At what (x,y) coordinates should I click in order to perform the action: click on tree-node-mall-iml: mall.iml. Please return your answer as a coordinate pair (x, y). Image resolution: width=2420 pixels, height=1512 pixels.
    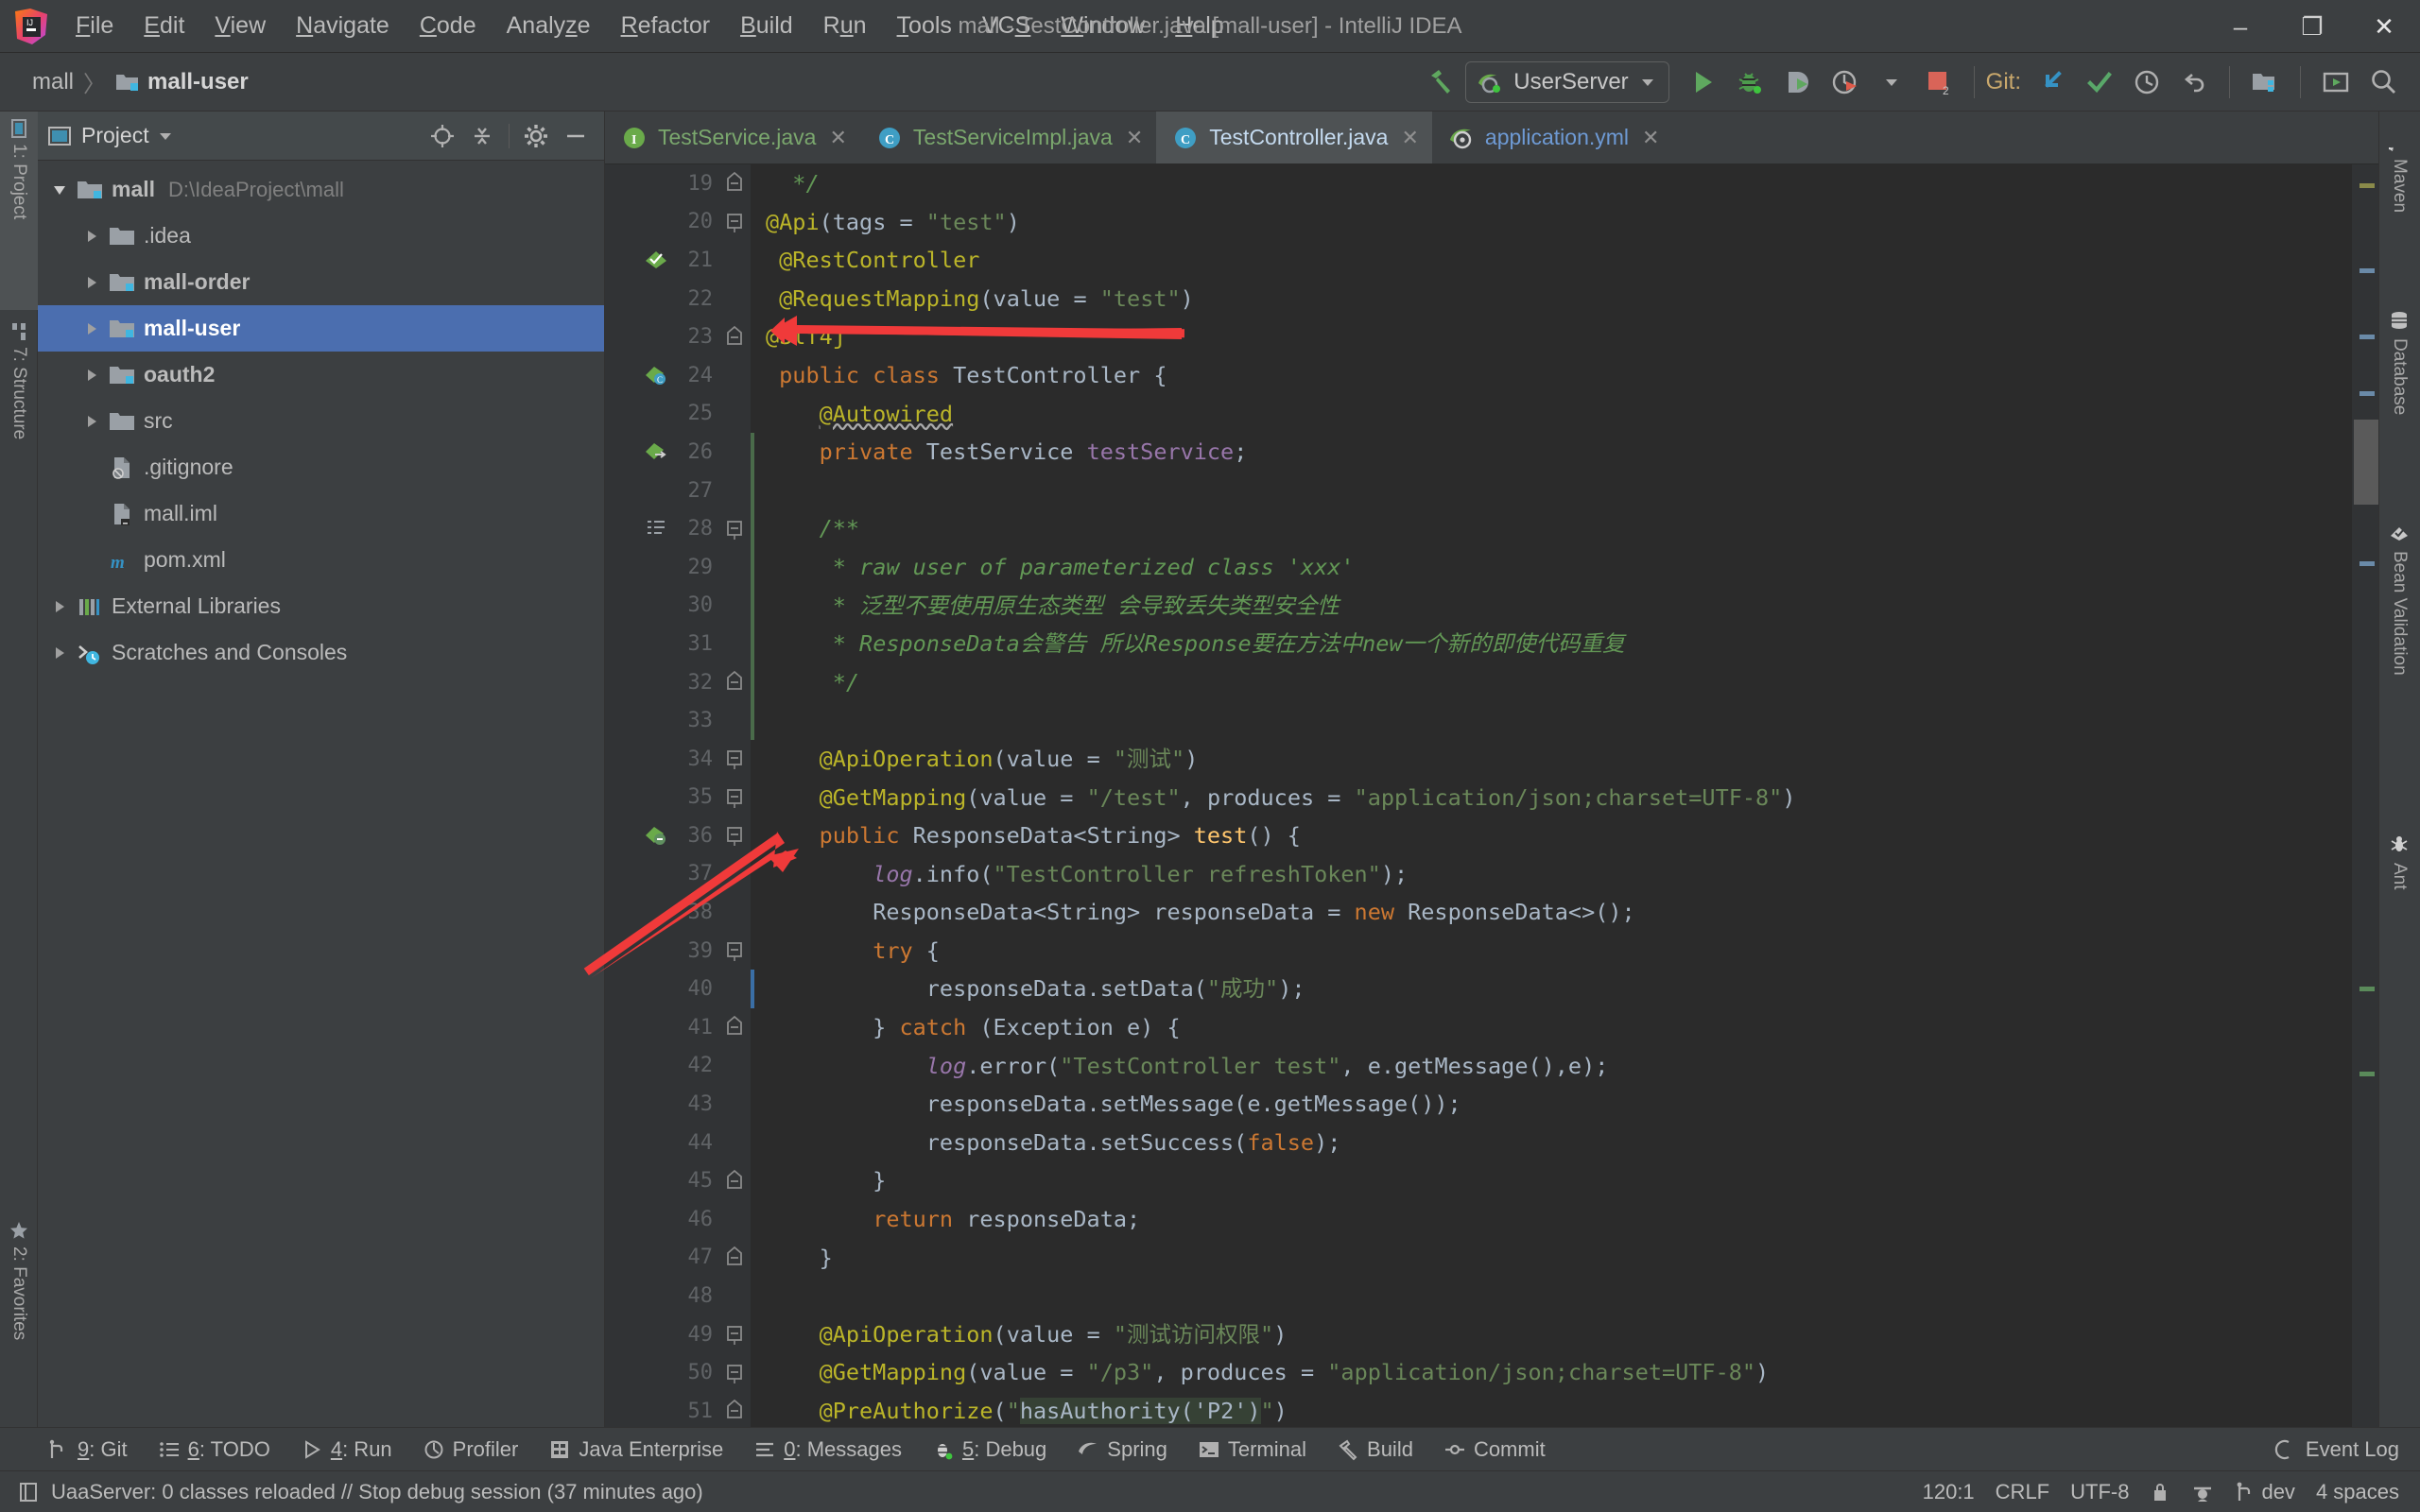
    Looking at the image, I should click on (321, 513).